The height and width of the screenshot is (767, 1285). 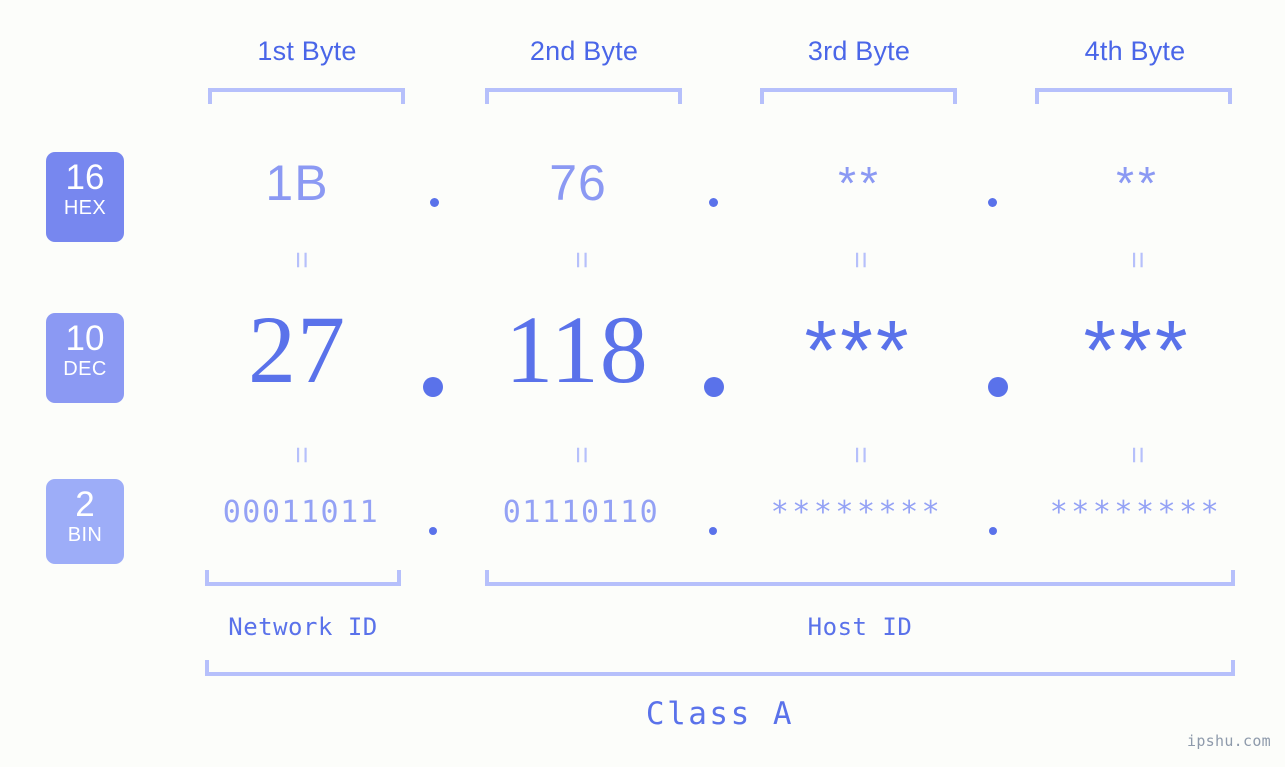 I want to click on bin-value-byte-4: ********, so click(x=1136, y=512).